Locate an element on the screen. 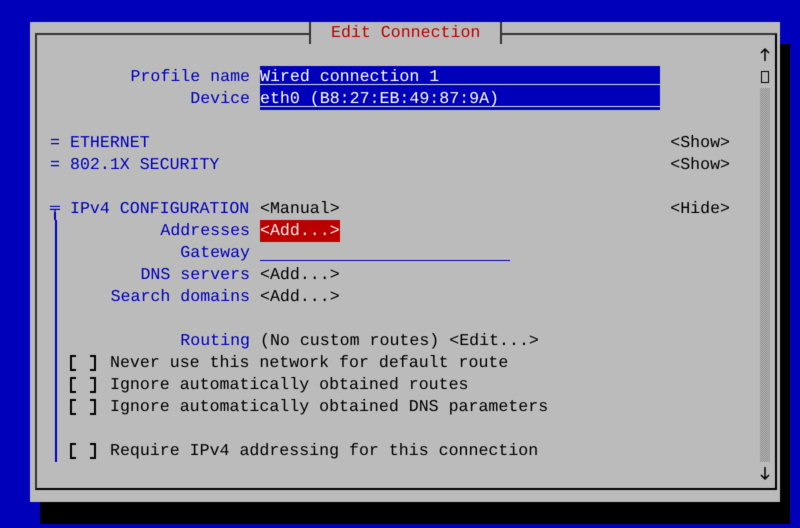 The image size is (800, 528). field-label: Addresses is located at coordinates (204, 231).